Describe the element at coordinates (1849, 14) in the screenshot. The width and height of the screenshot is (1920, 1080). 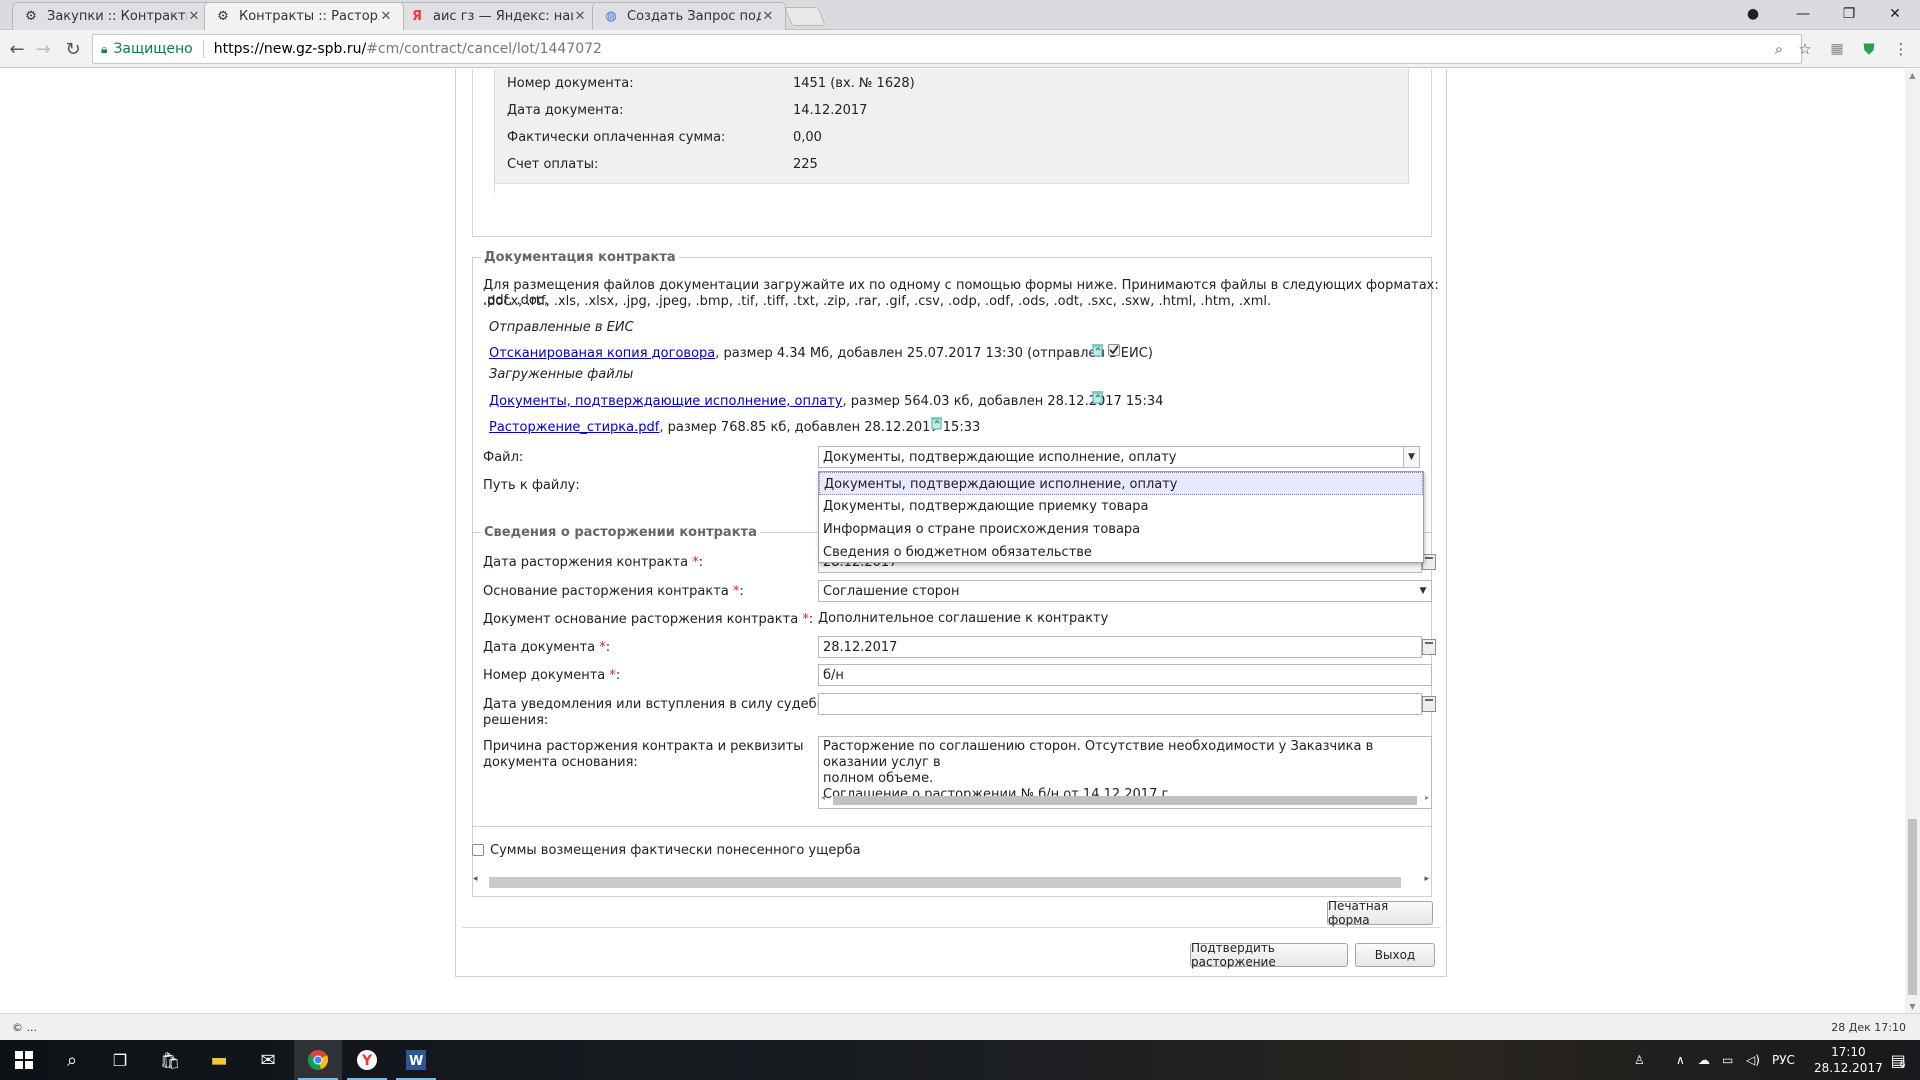
I see `maximize-button: ❐` at that location.